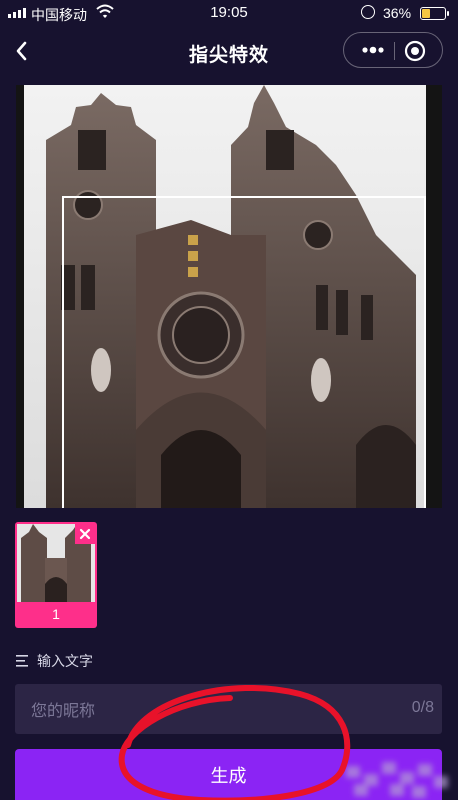  I want to click on battery-percent: 36%, so click(397, 13).